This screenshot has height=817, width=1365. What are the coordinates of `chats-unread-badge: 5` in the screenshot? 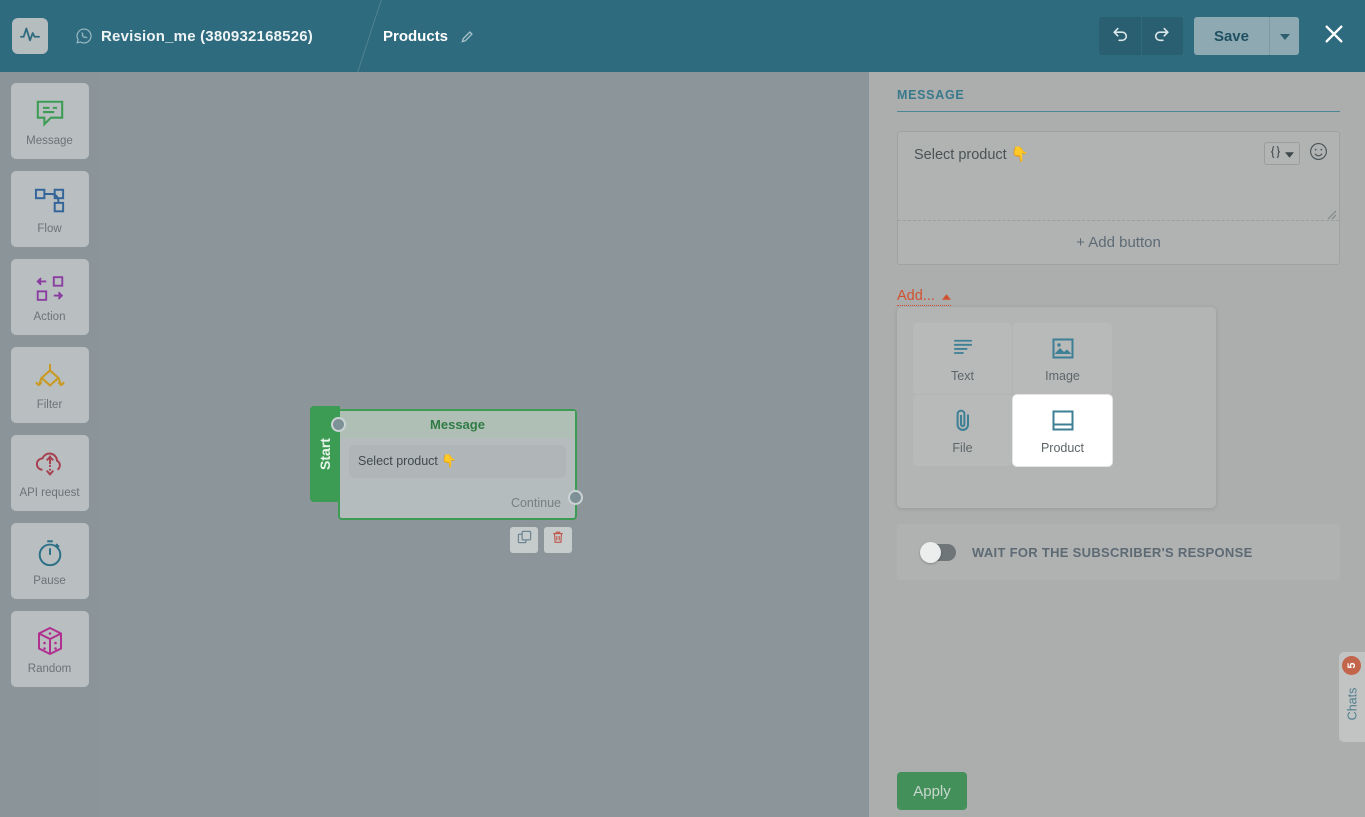 It's located at (1351, 665).